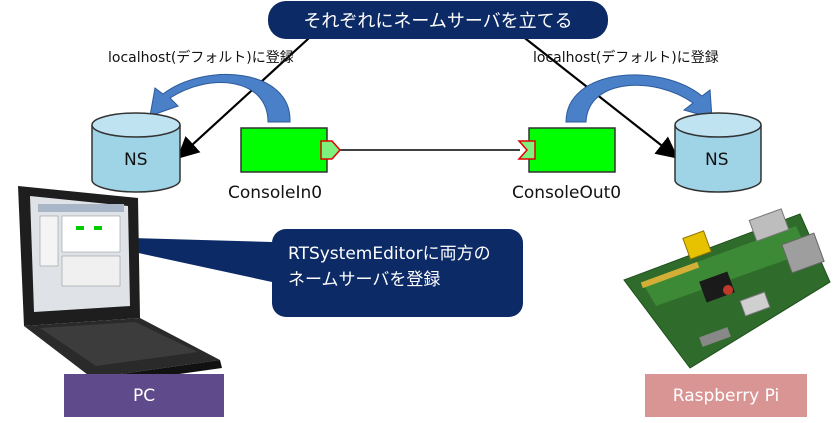  I want to click on register-note-left: localhost(デフォルト)に登録, so click(201, 58).